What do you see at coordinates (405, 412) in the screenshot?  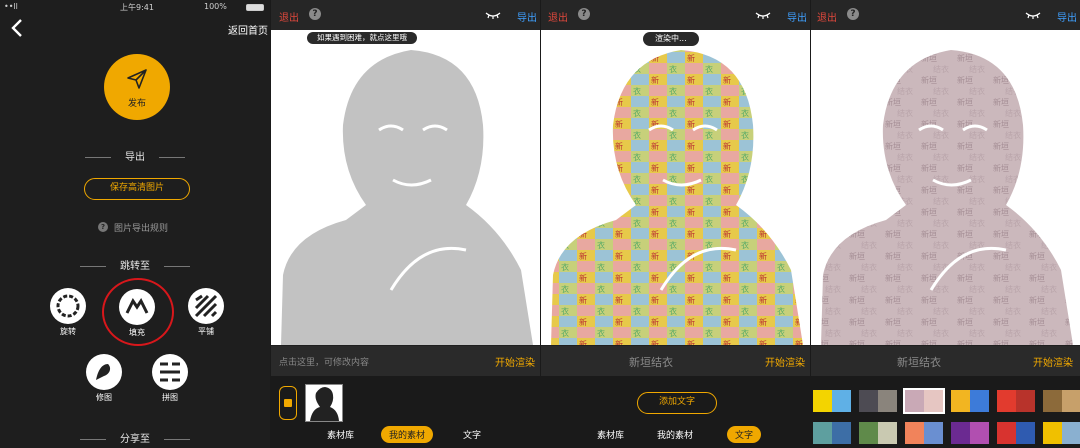 I see `material-tray: 素材库 我的素材 文字` at bounding box center [405, 412].